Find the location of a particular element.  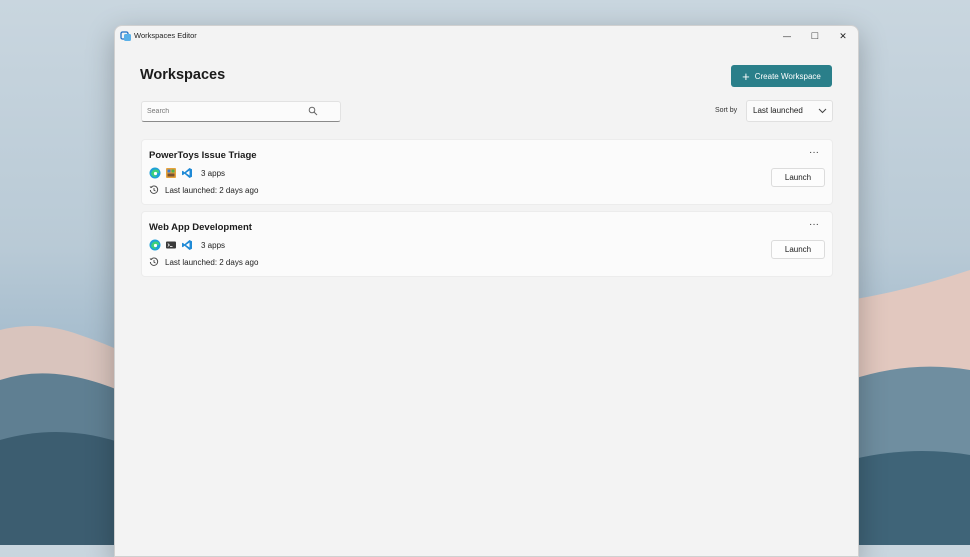

sort-dropdown: Last launched is located at coordinates (789, 111).